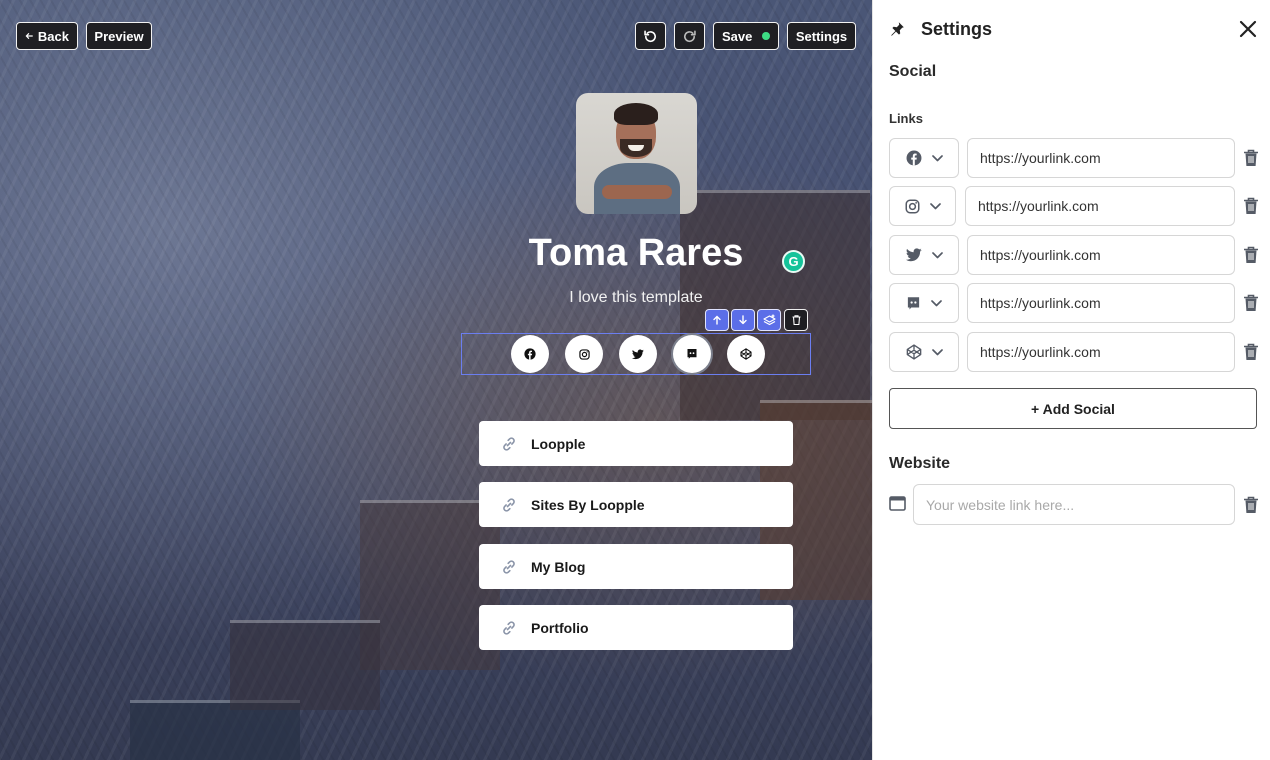  I want to click on avatar, so click(636, 153).